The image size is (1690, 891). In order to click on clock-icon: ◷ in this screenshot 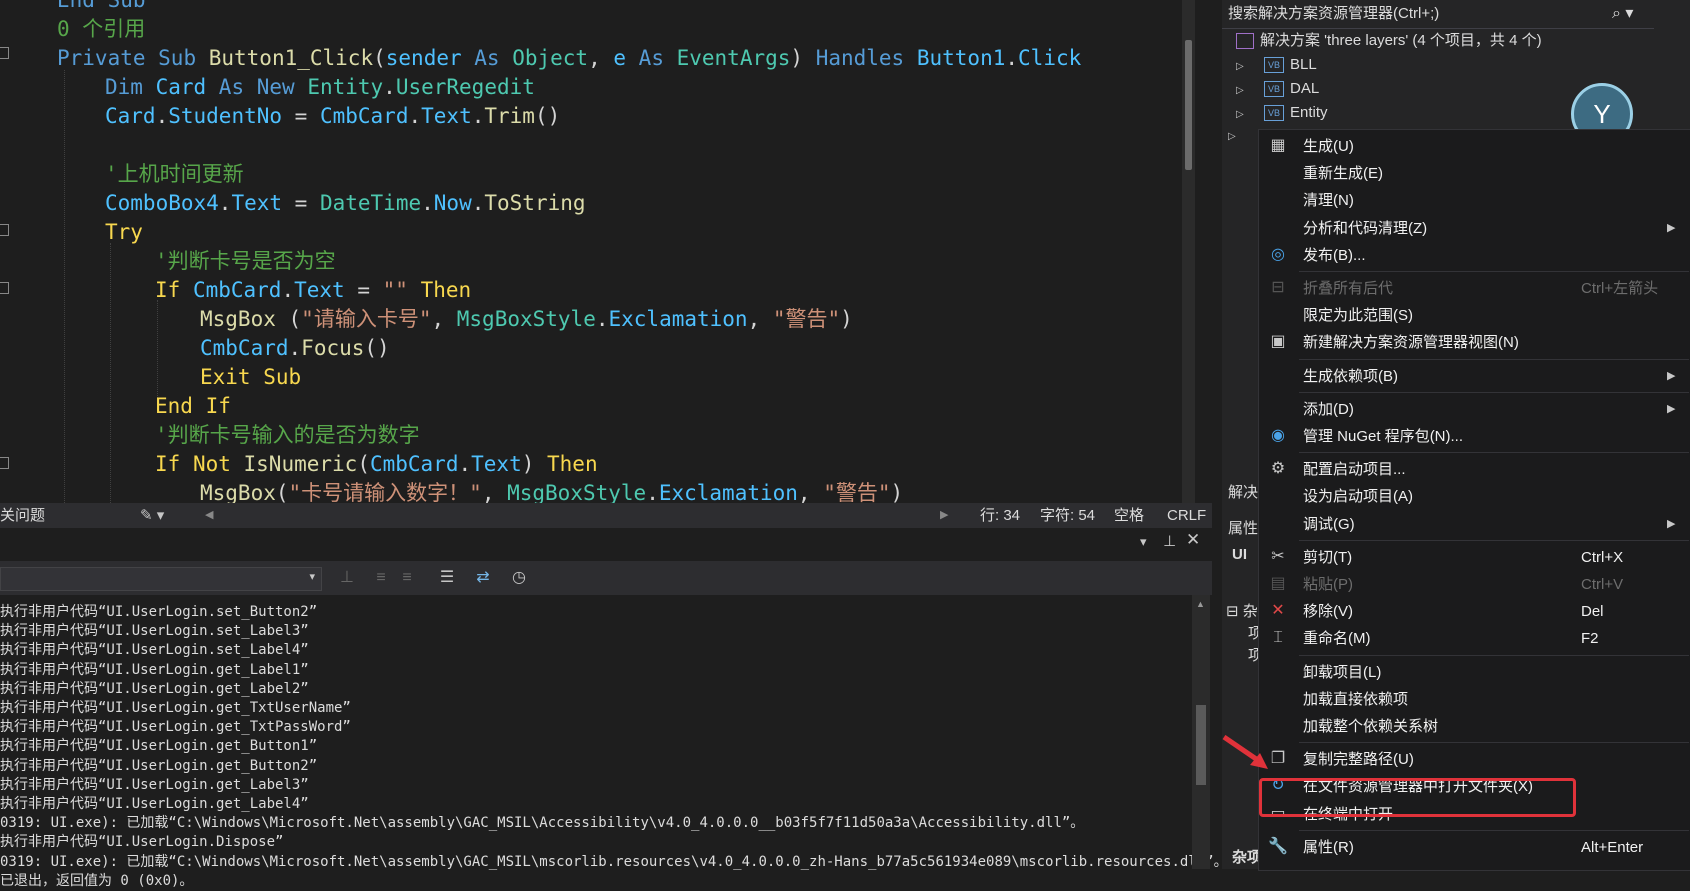, I will do `click(519, 578)`.